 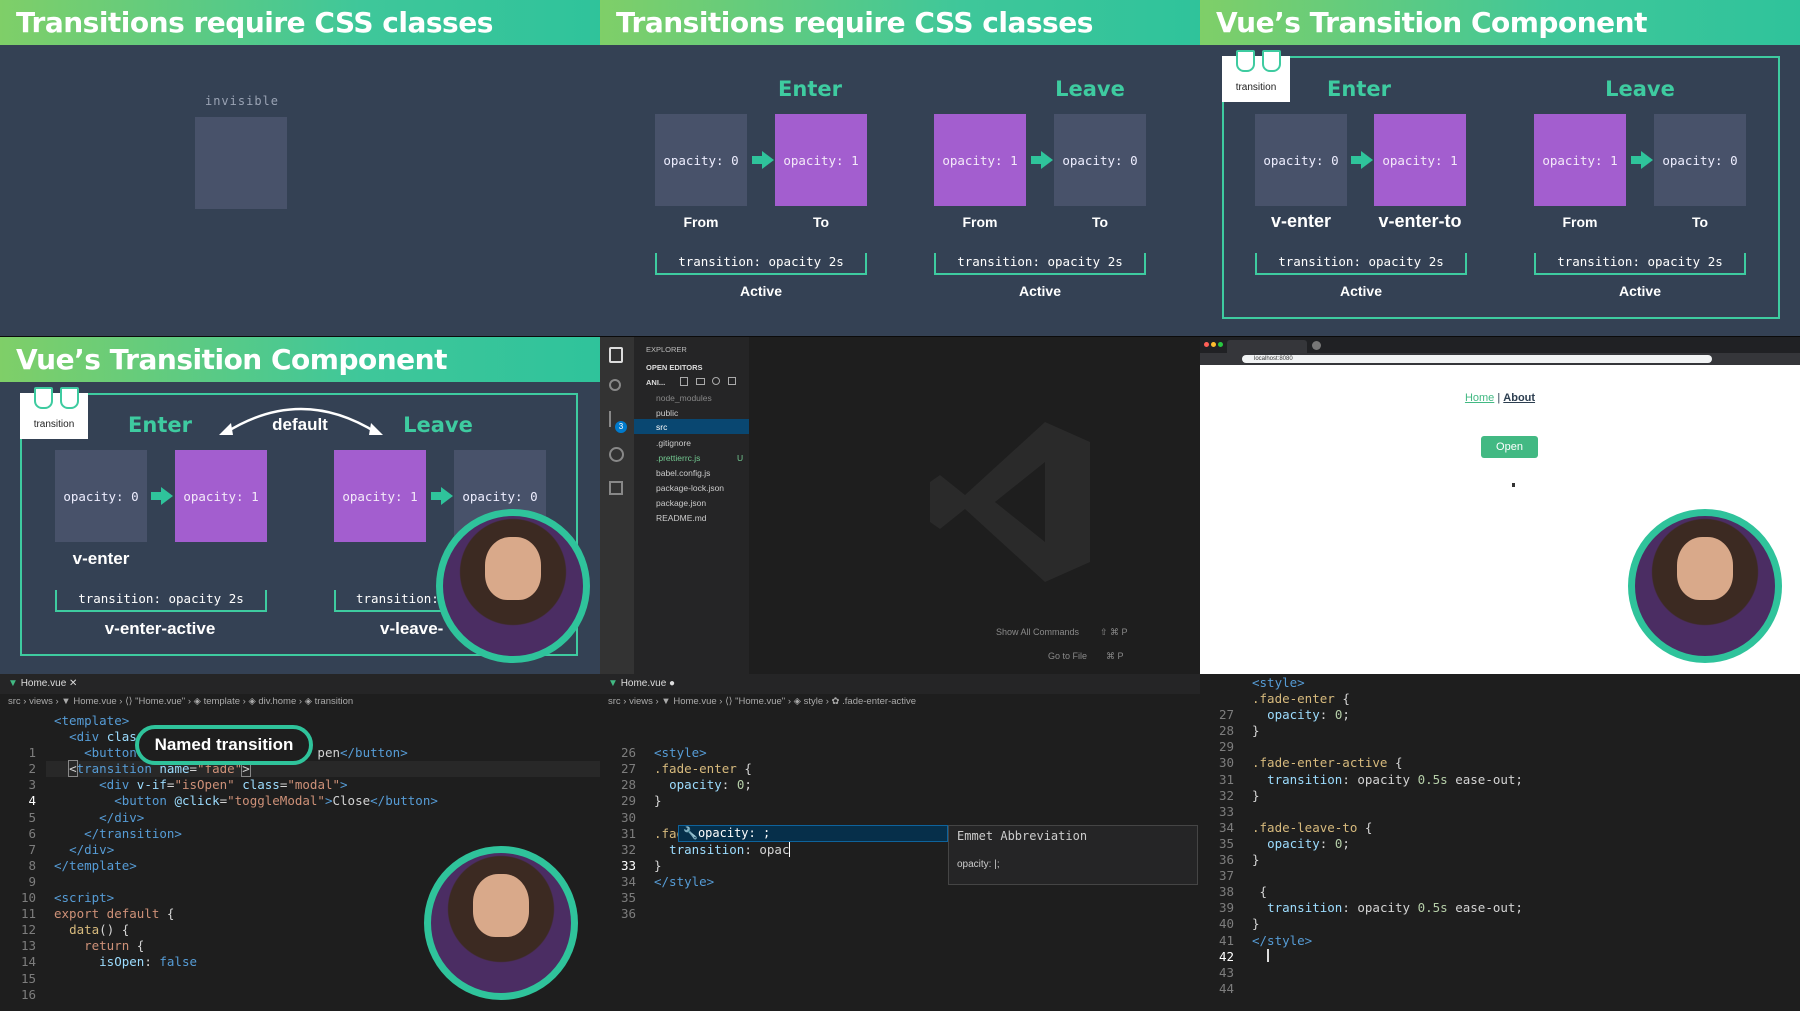 What do you see at coordinates (1010, 502) in the screenshot?
I see `vscode-logo-watermark` at bounding box center [1010, 502].